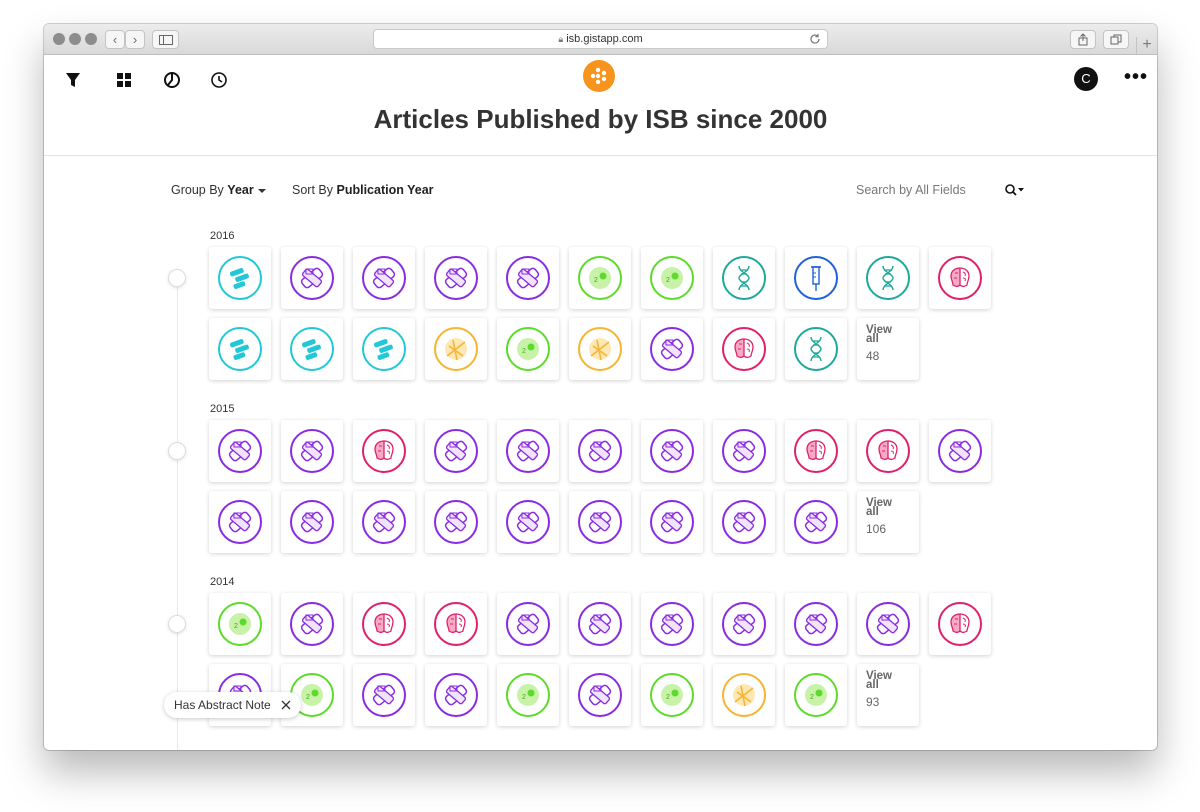 The width and height of the screenshot is (1200, 812). I want to click on group-by-dropdown: Group By Year, so click(218, 190).